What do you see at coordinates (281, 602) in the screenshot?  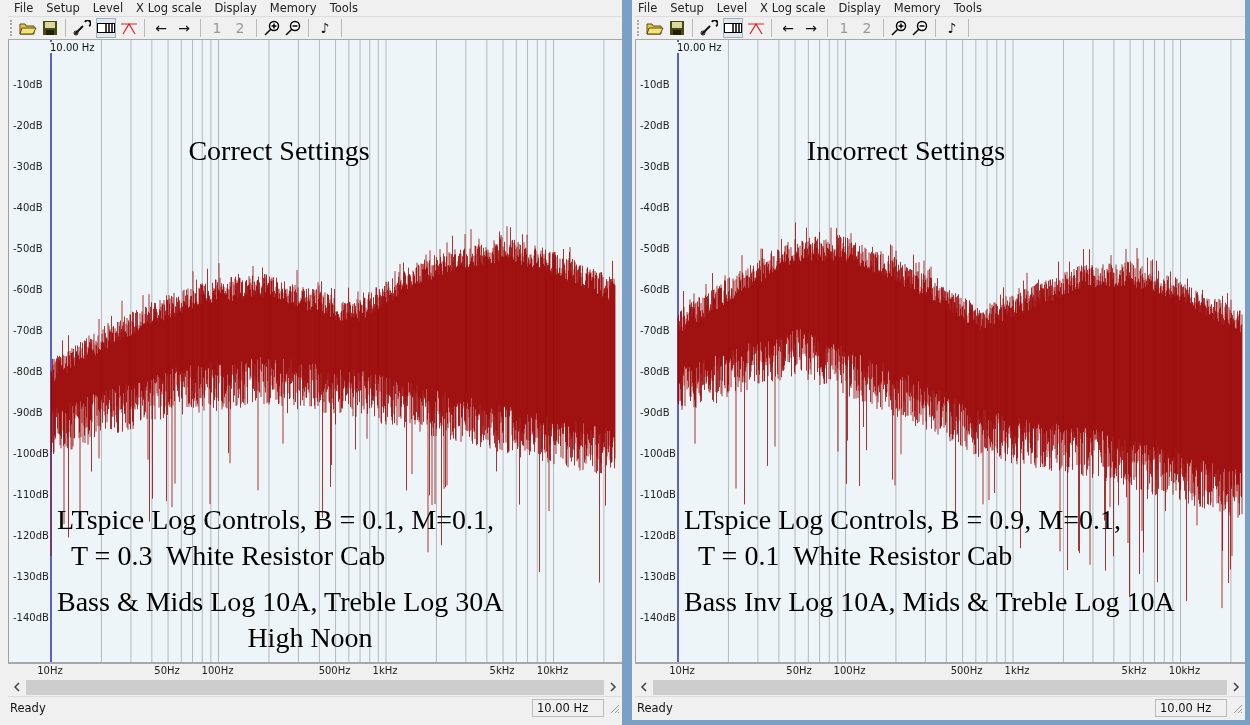 I see `annotation-text: Bass & Mids Log 10A, Treble Log 30A` at bounding box center [281, 602].